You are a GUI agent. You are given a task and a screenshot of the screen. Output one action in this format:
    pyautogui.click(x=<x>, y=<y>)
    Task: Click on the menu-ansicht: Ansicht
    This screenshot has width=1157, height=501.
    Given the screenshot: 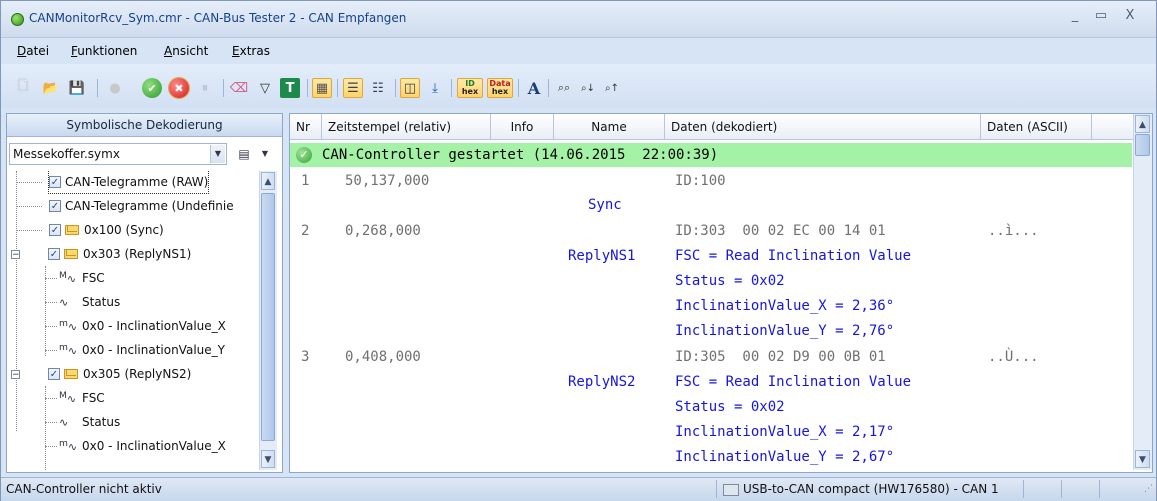 What is the action you would take?
    pyautogui.click(x=186, y=51)
    